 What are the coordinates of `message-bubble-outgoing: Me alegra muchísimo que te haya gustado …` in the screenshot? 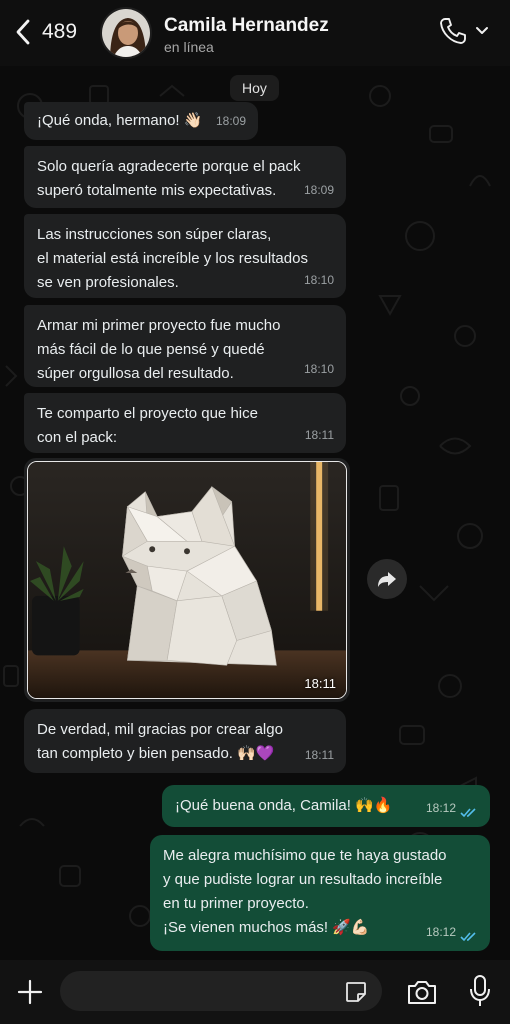 It's located at (320, 893).